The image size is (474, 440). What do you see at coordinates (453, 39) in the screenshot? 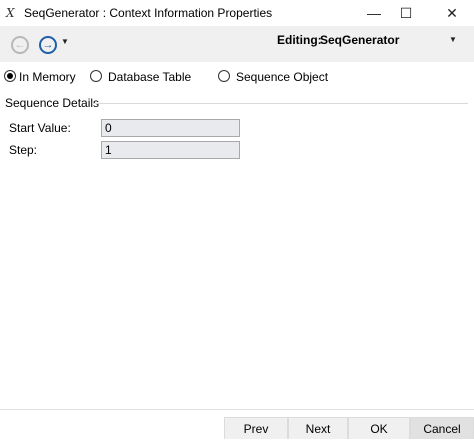
I see `editing-dropdown-icon: ▼` at bounding box center [453, 39].